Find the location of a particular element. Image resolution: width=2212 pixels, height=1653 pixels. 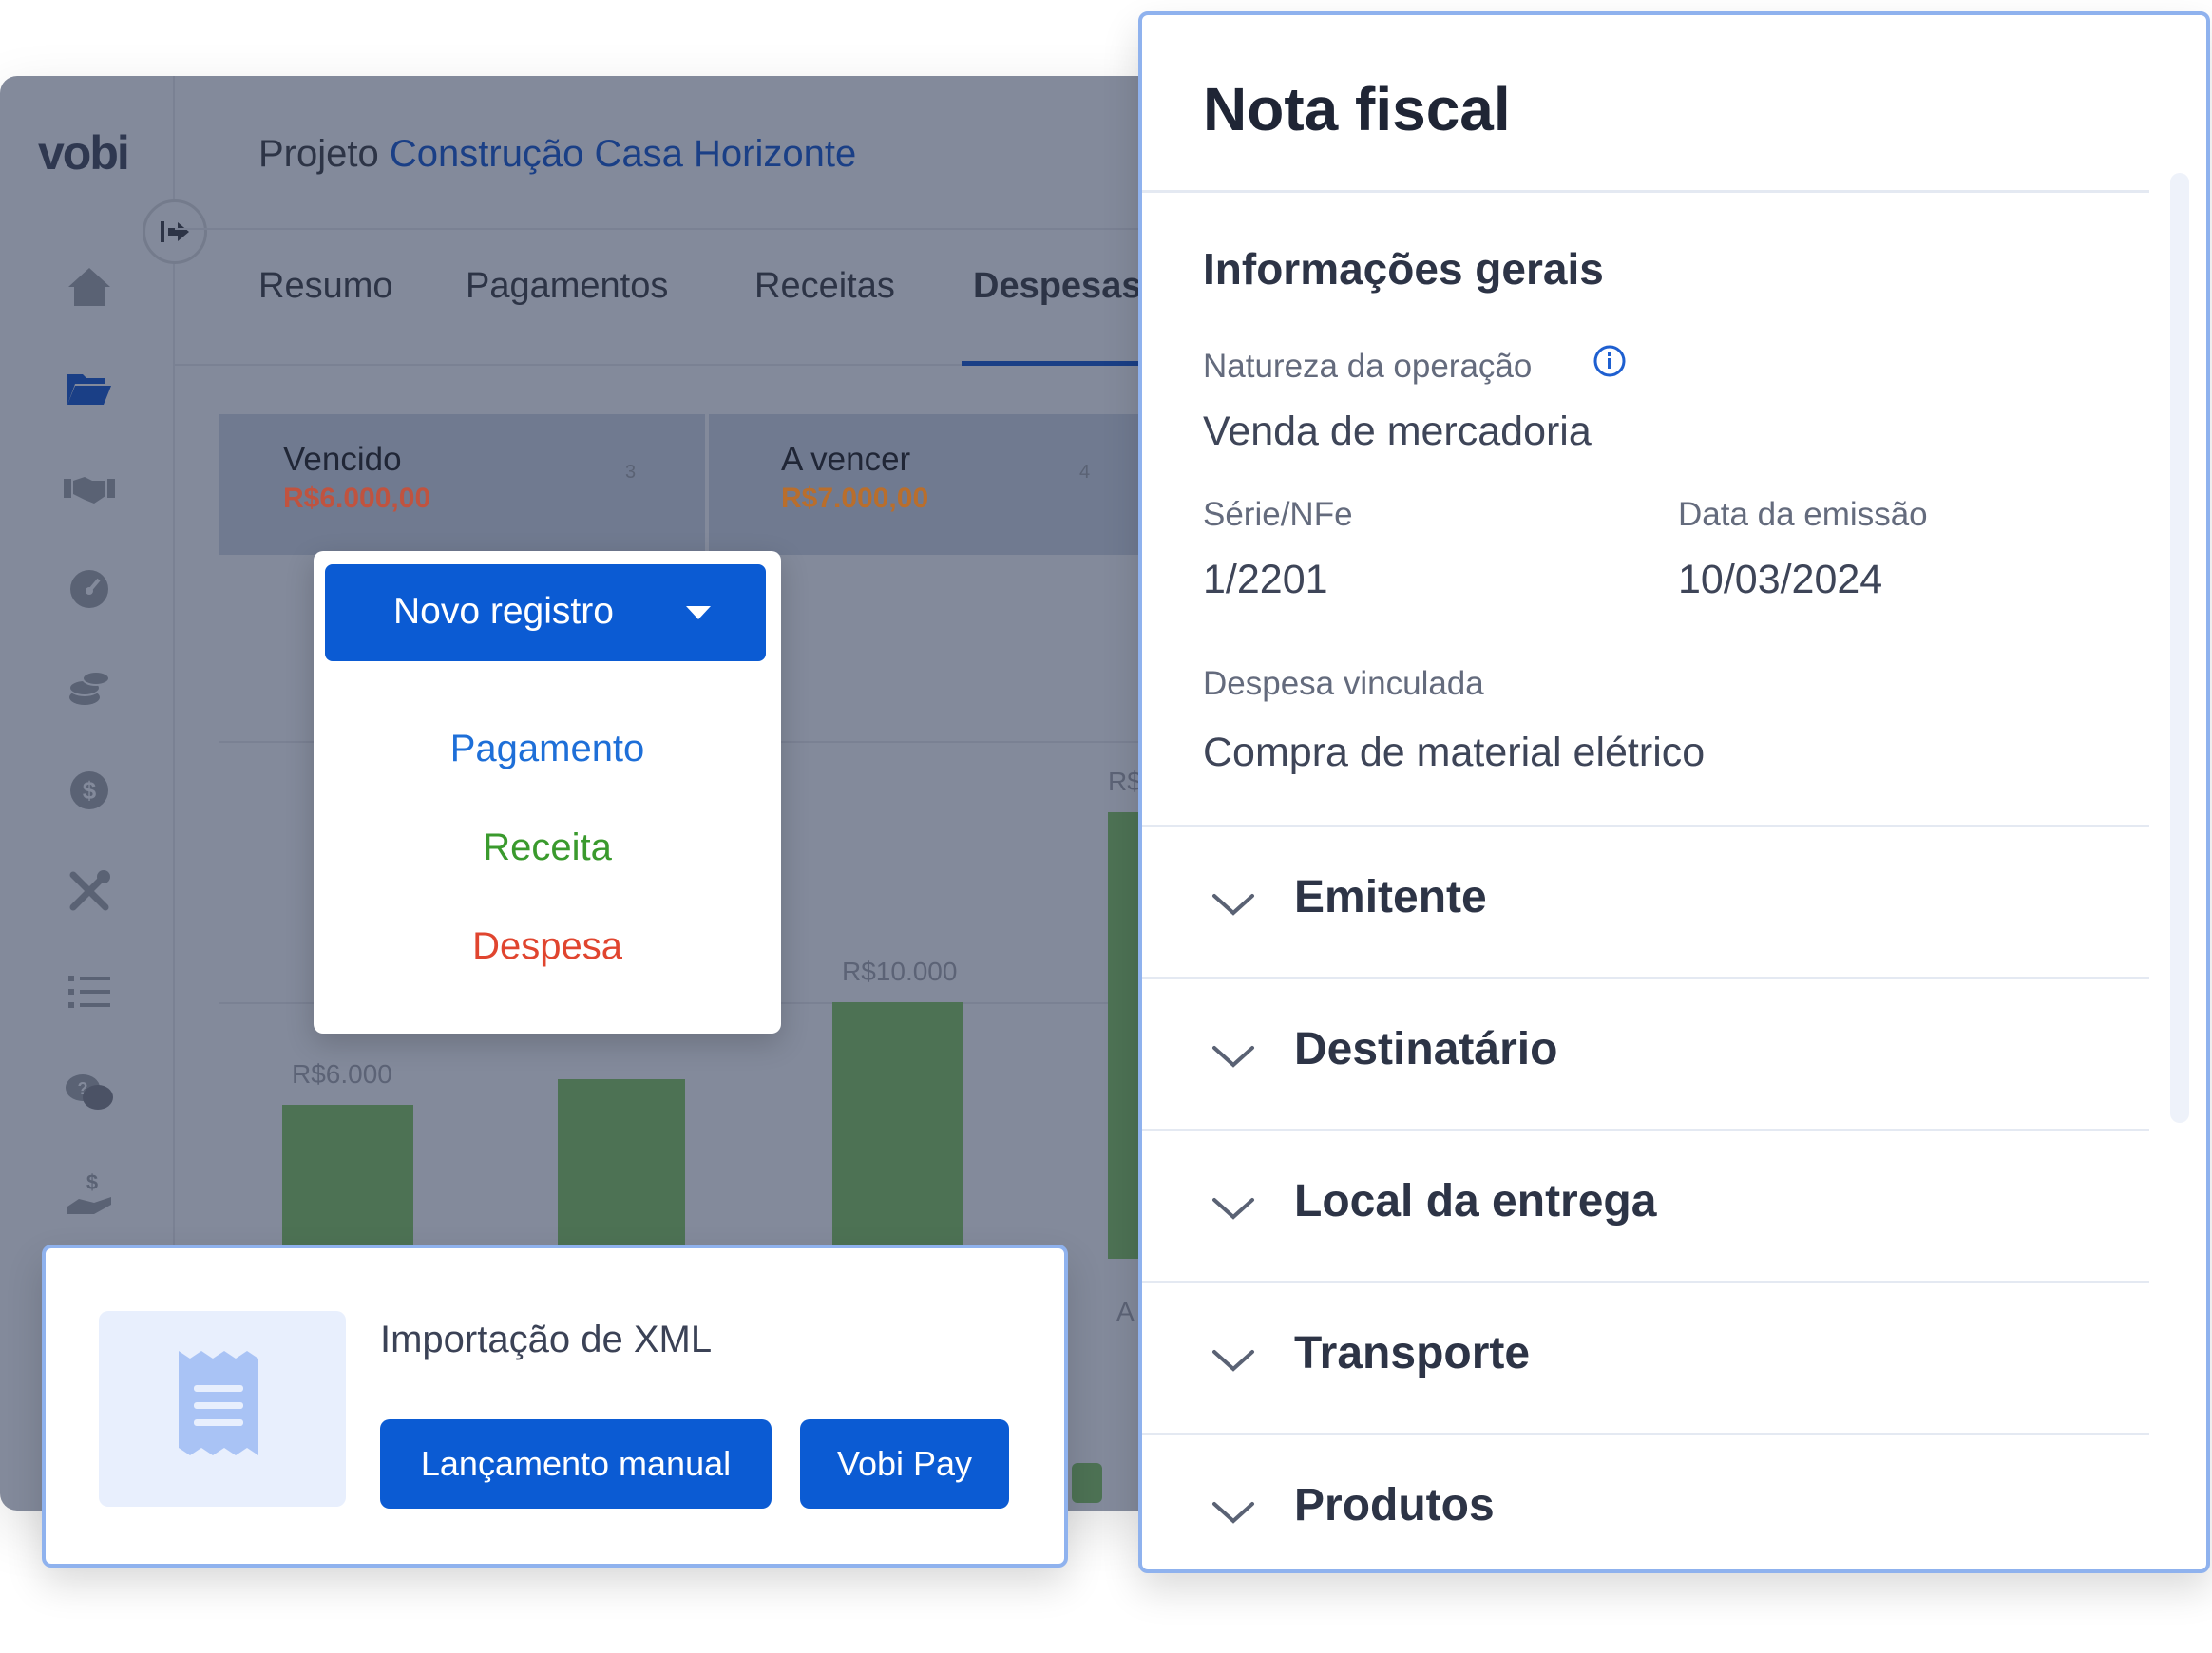

accordion-produtos: Produtos is located at coordinates (1645, 1502).